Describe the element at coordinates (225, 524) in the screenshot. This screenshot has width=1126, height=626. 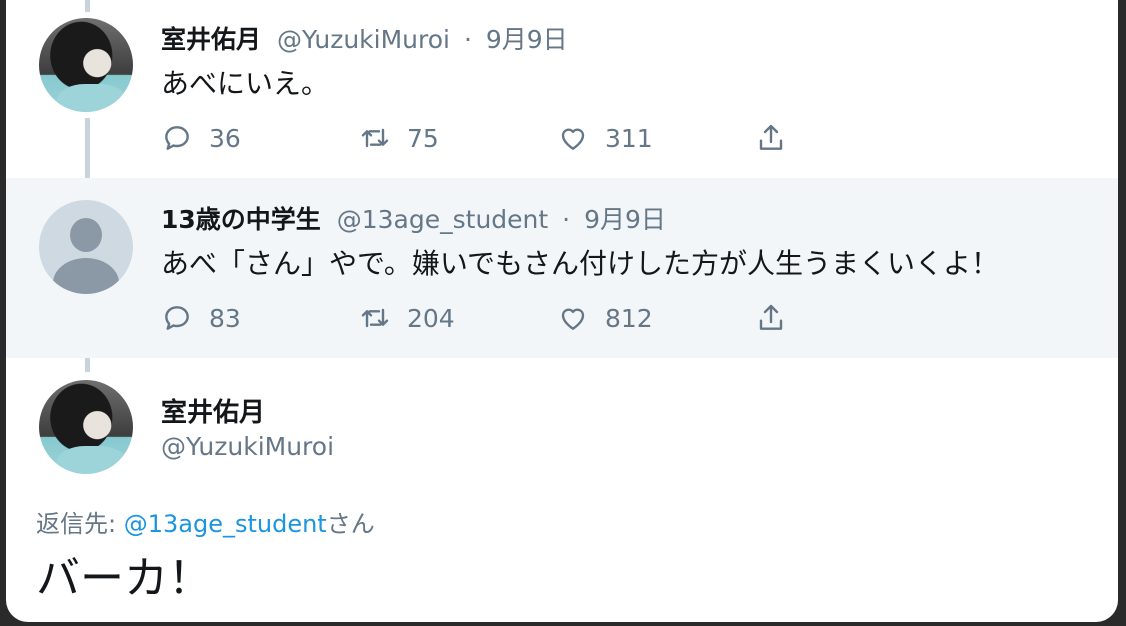
I see `reply-mention-link: @13age_student` at that location.